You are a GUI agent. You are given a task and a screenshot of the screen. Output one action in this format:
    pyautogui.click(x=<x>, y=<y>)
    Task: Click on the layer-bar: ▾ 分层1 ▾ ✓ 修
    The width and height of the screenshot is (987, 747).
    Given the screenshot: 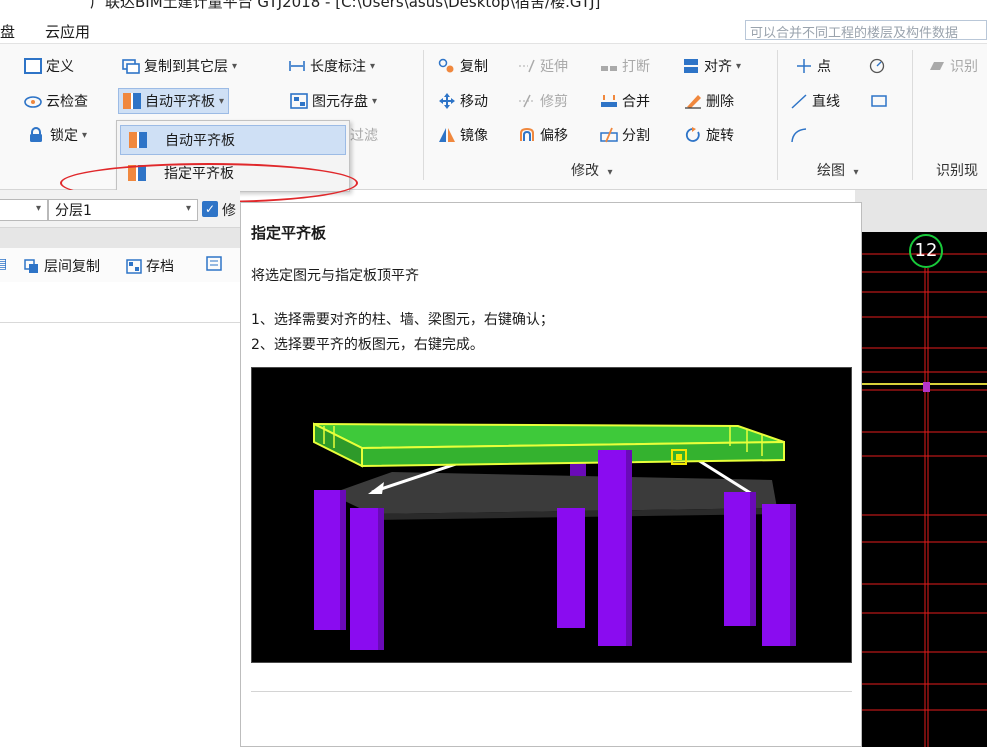 What is the action you would take?
    pyautogui.click(x=120, y=209)
    